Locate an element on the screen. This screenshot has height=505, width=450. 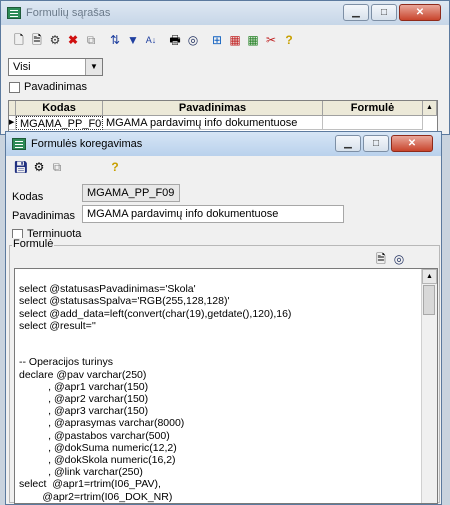
formulas-list-titlebar: Formulių sąrašas ▁ □ ✕ is located at coordinates (225, 13).